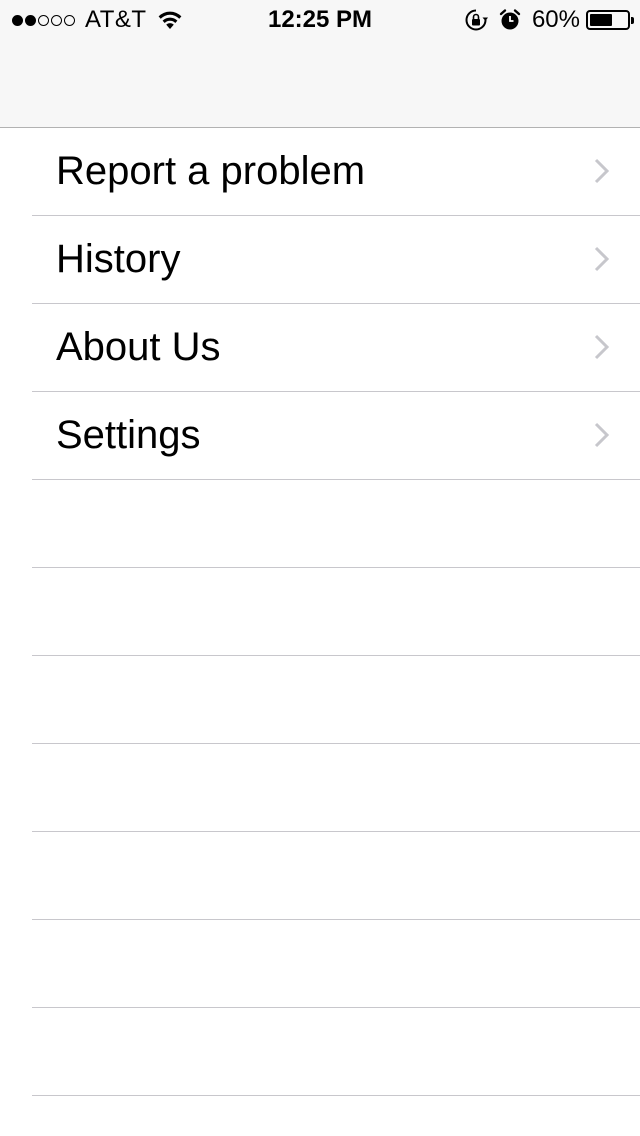 This screenshot has height=1136, width=640. What do you see at coordinates (118, 259) in the screenshot?
I see `menu-row-label: History` at bounding box center [118, 259].